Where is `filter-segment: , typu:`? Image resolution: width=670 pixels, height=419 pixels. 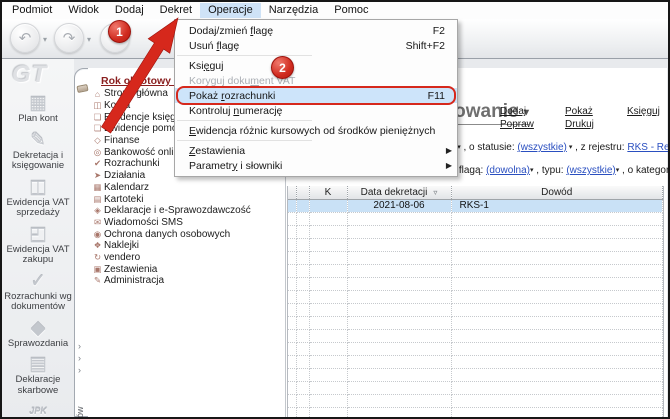 filter-segment: , typu: is located at coordinates (550, 170).